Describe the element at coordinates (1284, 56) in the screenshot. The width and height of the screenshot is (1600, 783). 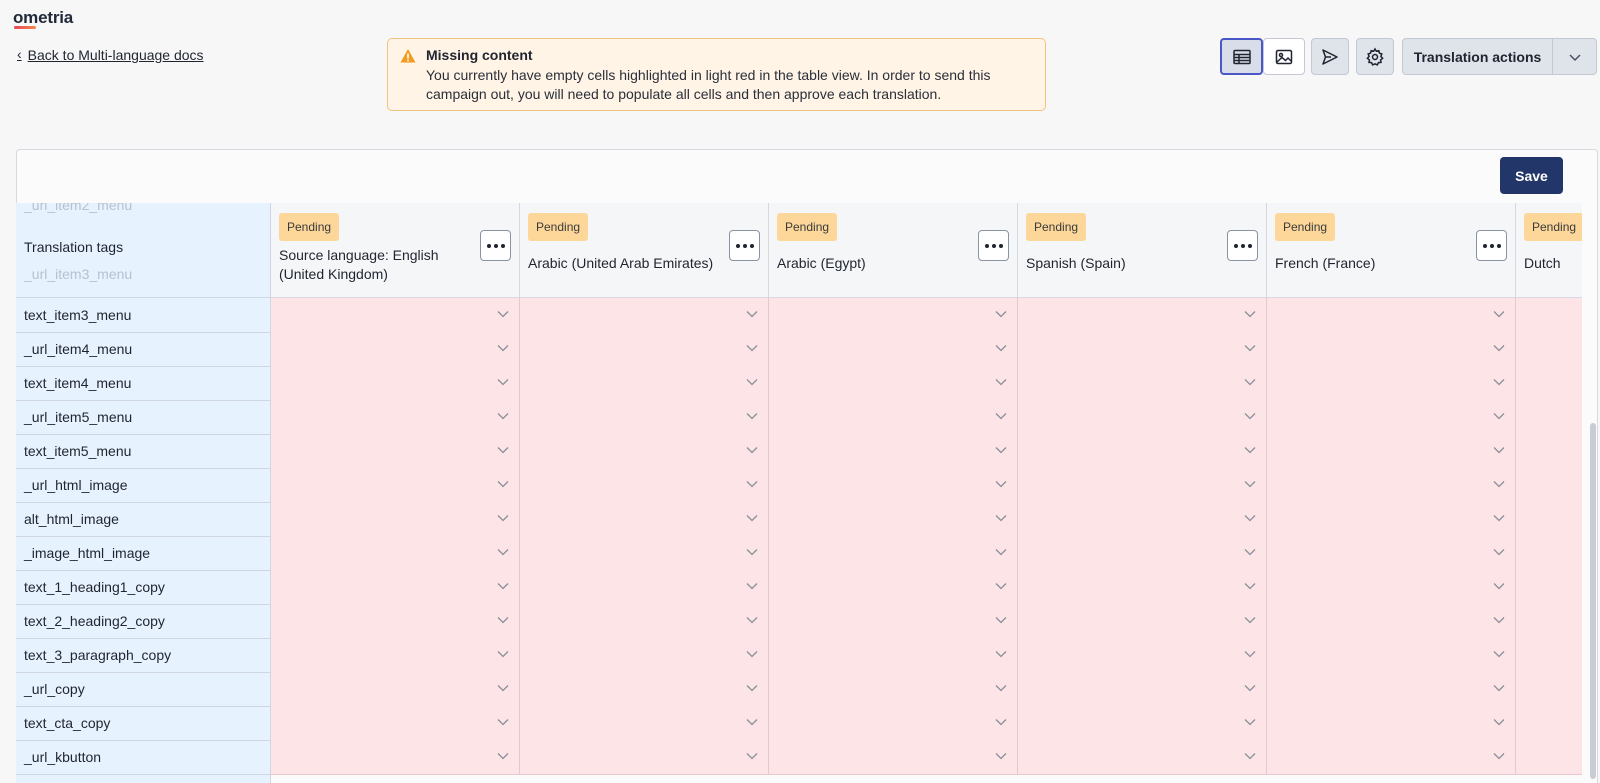
I see `image-preview-button` at that location.